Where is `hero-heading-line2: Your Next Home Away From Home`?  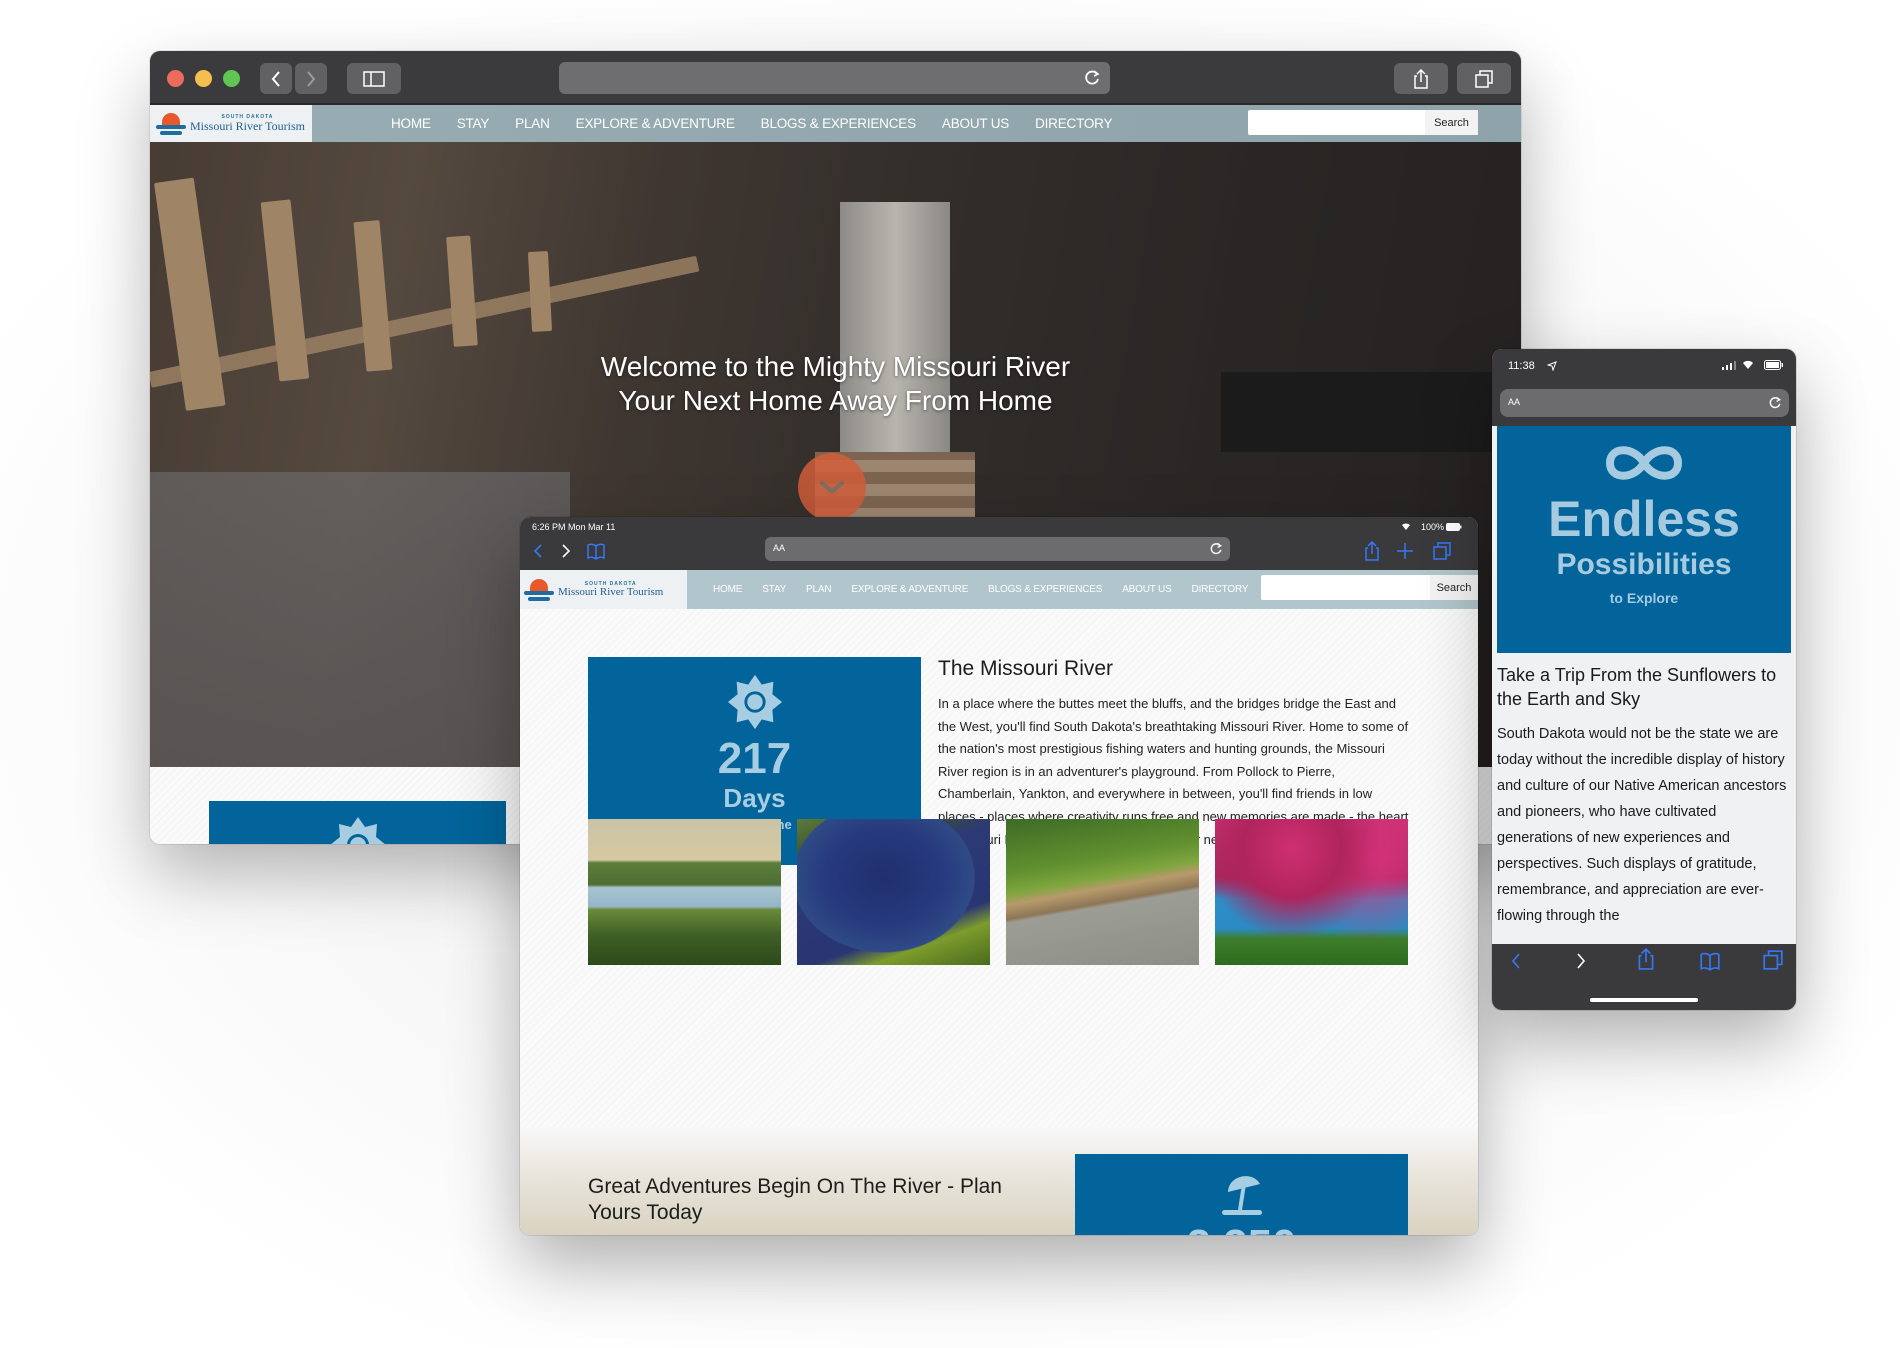
hero-heading-line2: Your Next Home Away From Home is located at coordinates (835, 400).